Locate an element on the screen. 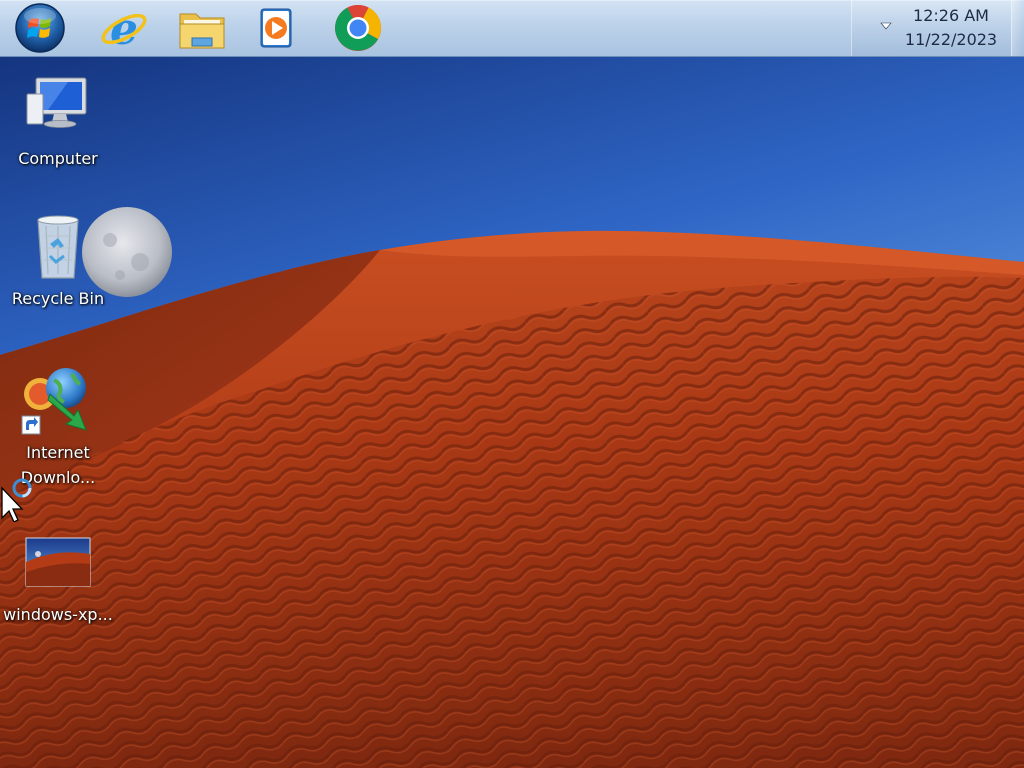  chrome-button is located at coordinates (358, 28).